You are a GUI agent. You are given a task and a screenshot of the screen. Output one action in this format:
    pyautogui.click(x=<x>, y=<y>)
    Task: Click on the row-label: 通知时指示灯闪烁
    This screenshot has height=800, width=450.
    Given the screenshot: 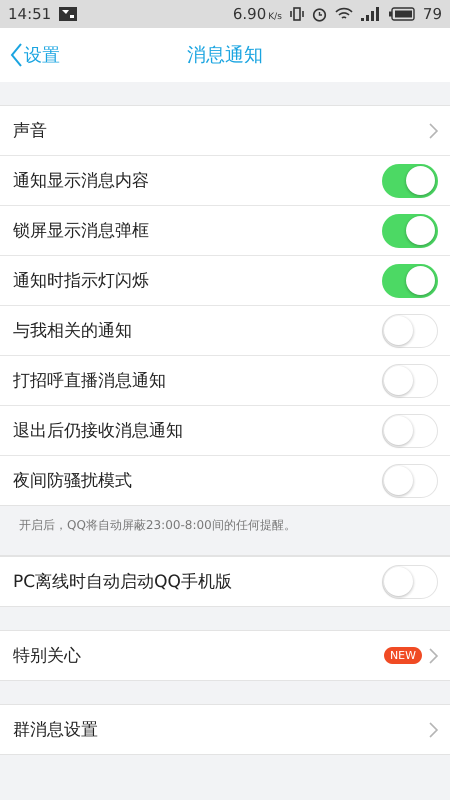 What is the action you would take?
    pyautogui.click(x=81, y=281)
    